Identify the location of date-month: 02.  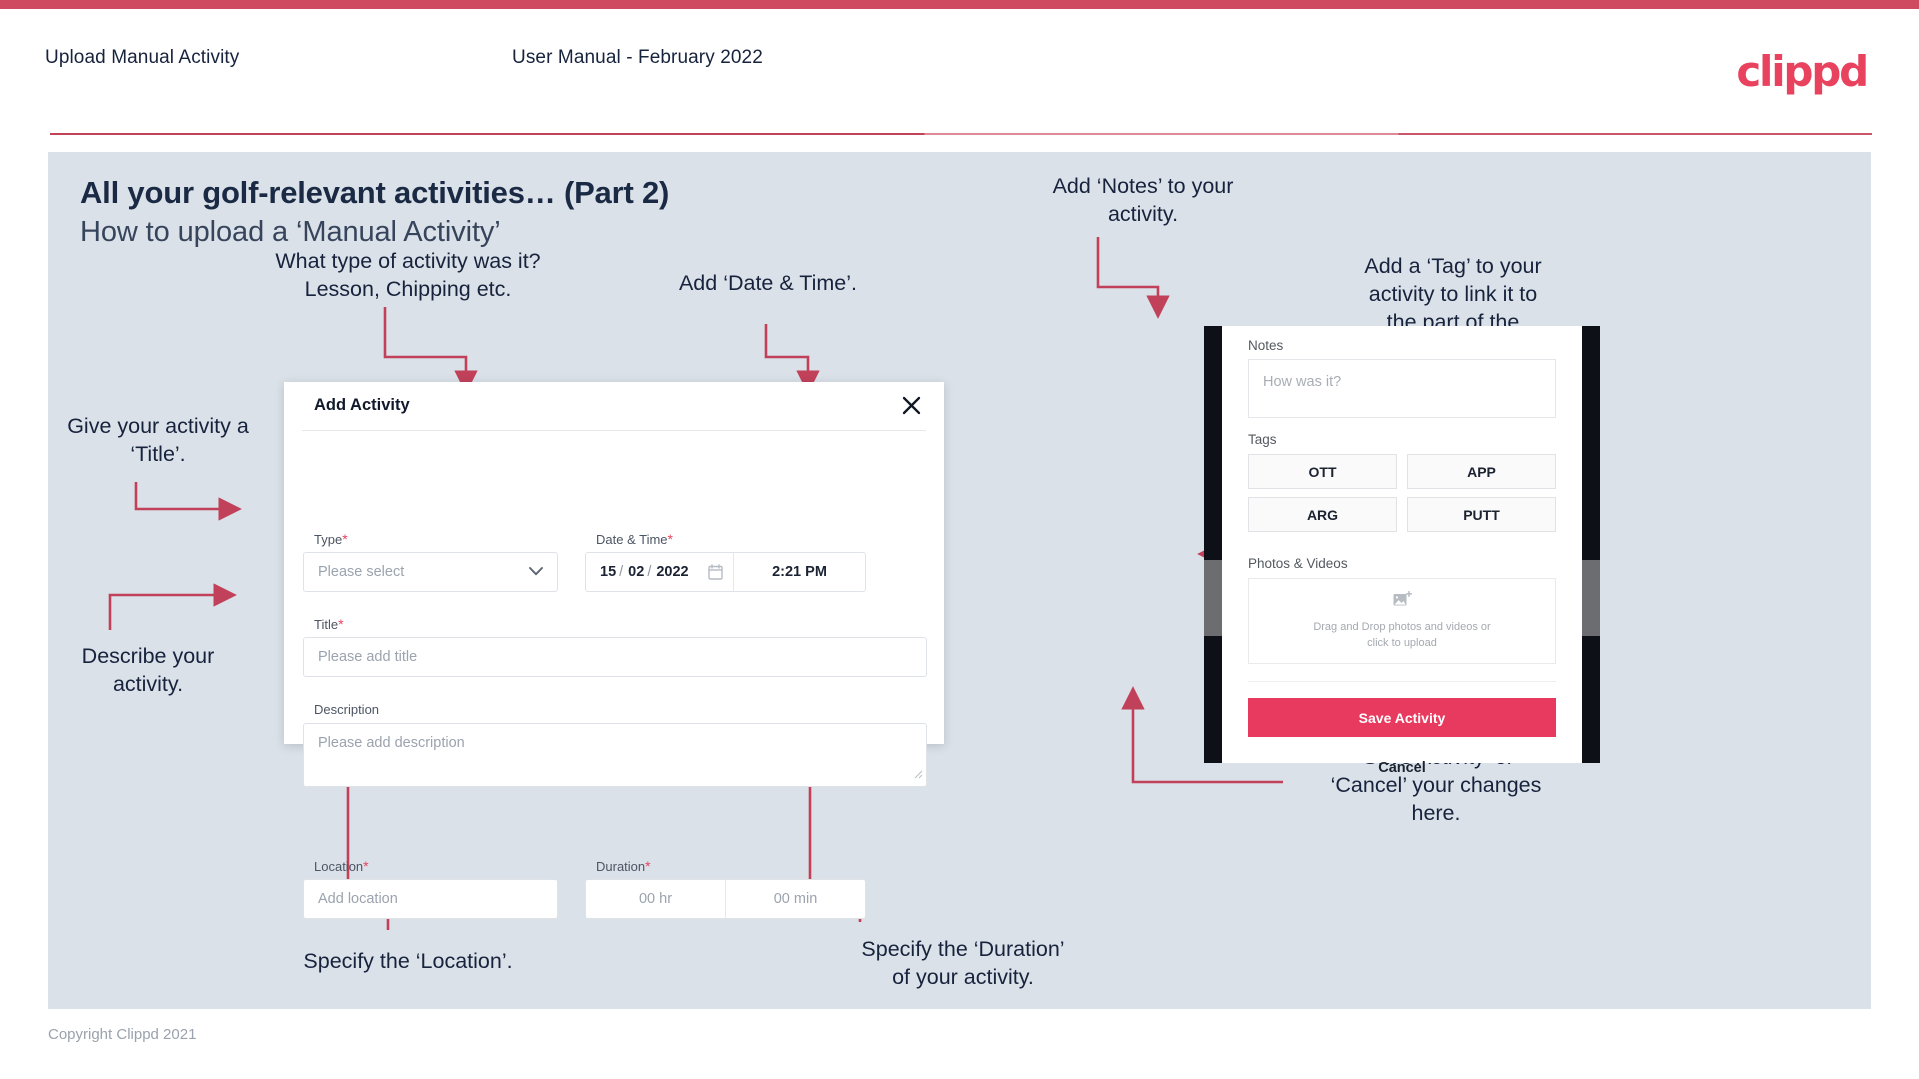
(636, 572).